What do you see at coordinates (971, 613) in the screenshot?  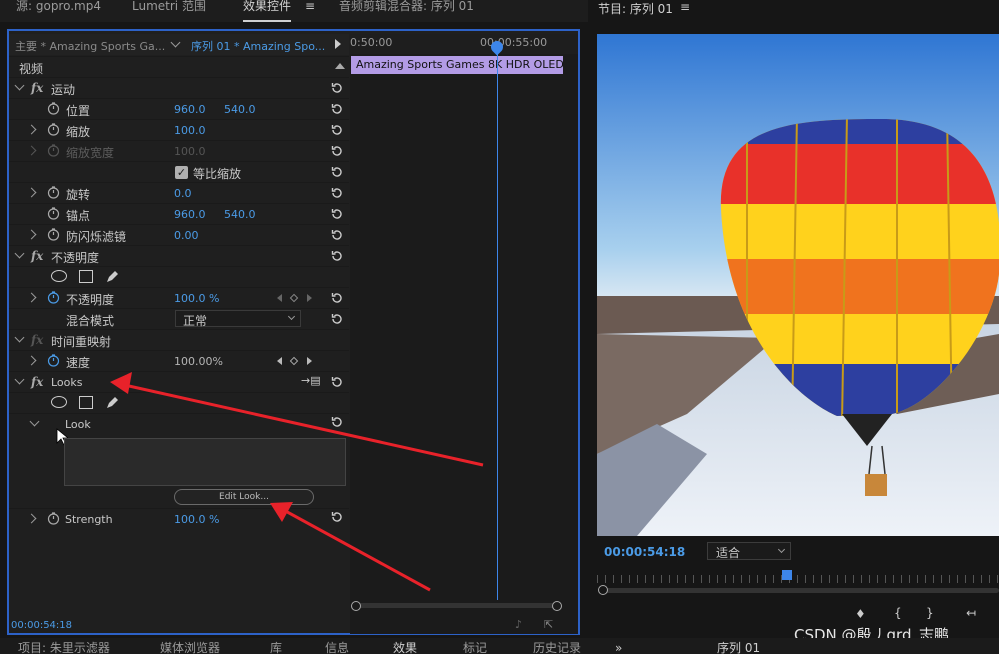 I see `go-to-in-icon: ↤` at bounding box center [971, 613].